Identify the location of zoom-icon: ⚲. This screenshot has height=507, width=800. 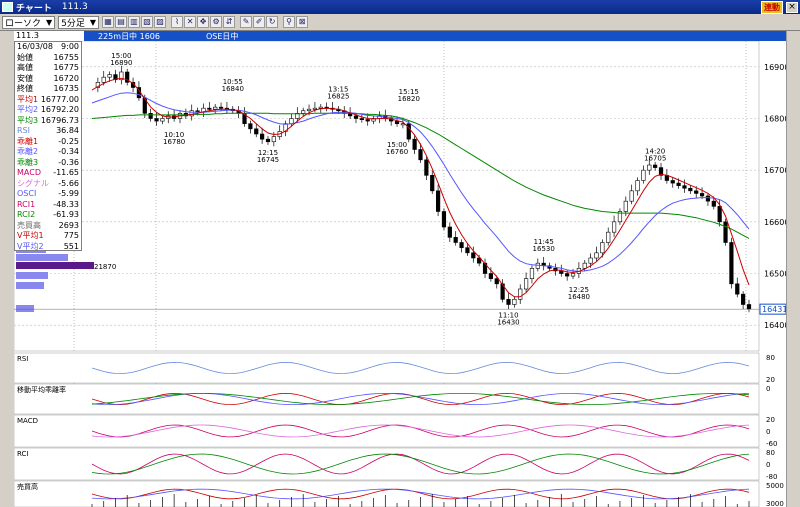
(289, 22).